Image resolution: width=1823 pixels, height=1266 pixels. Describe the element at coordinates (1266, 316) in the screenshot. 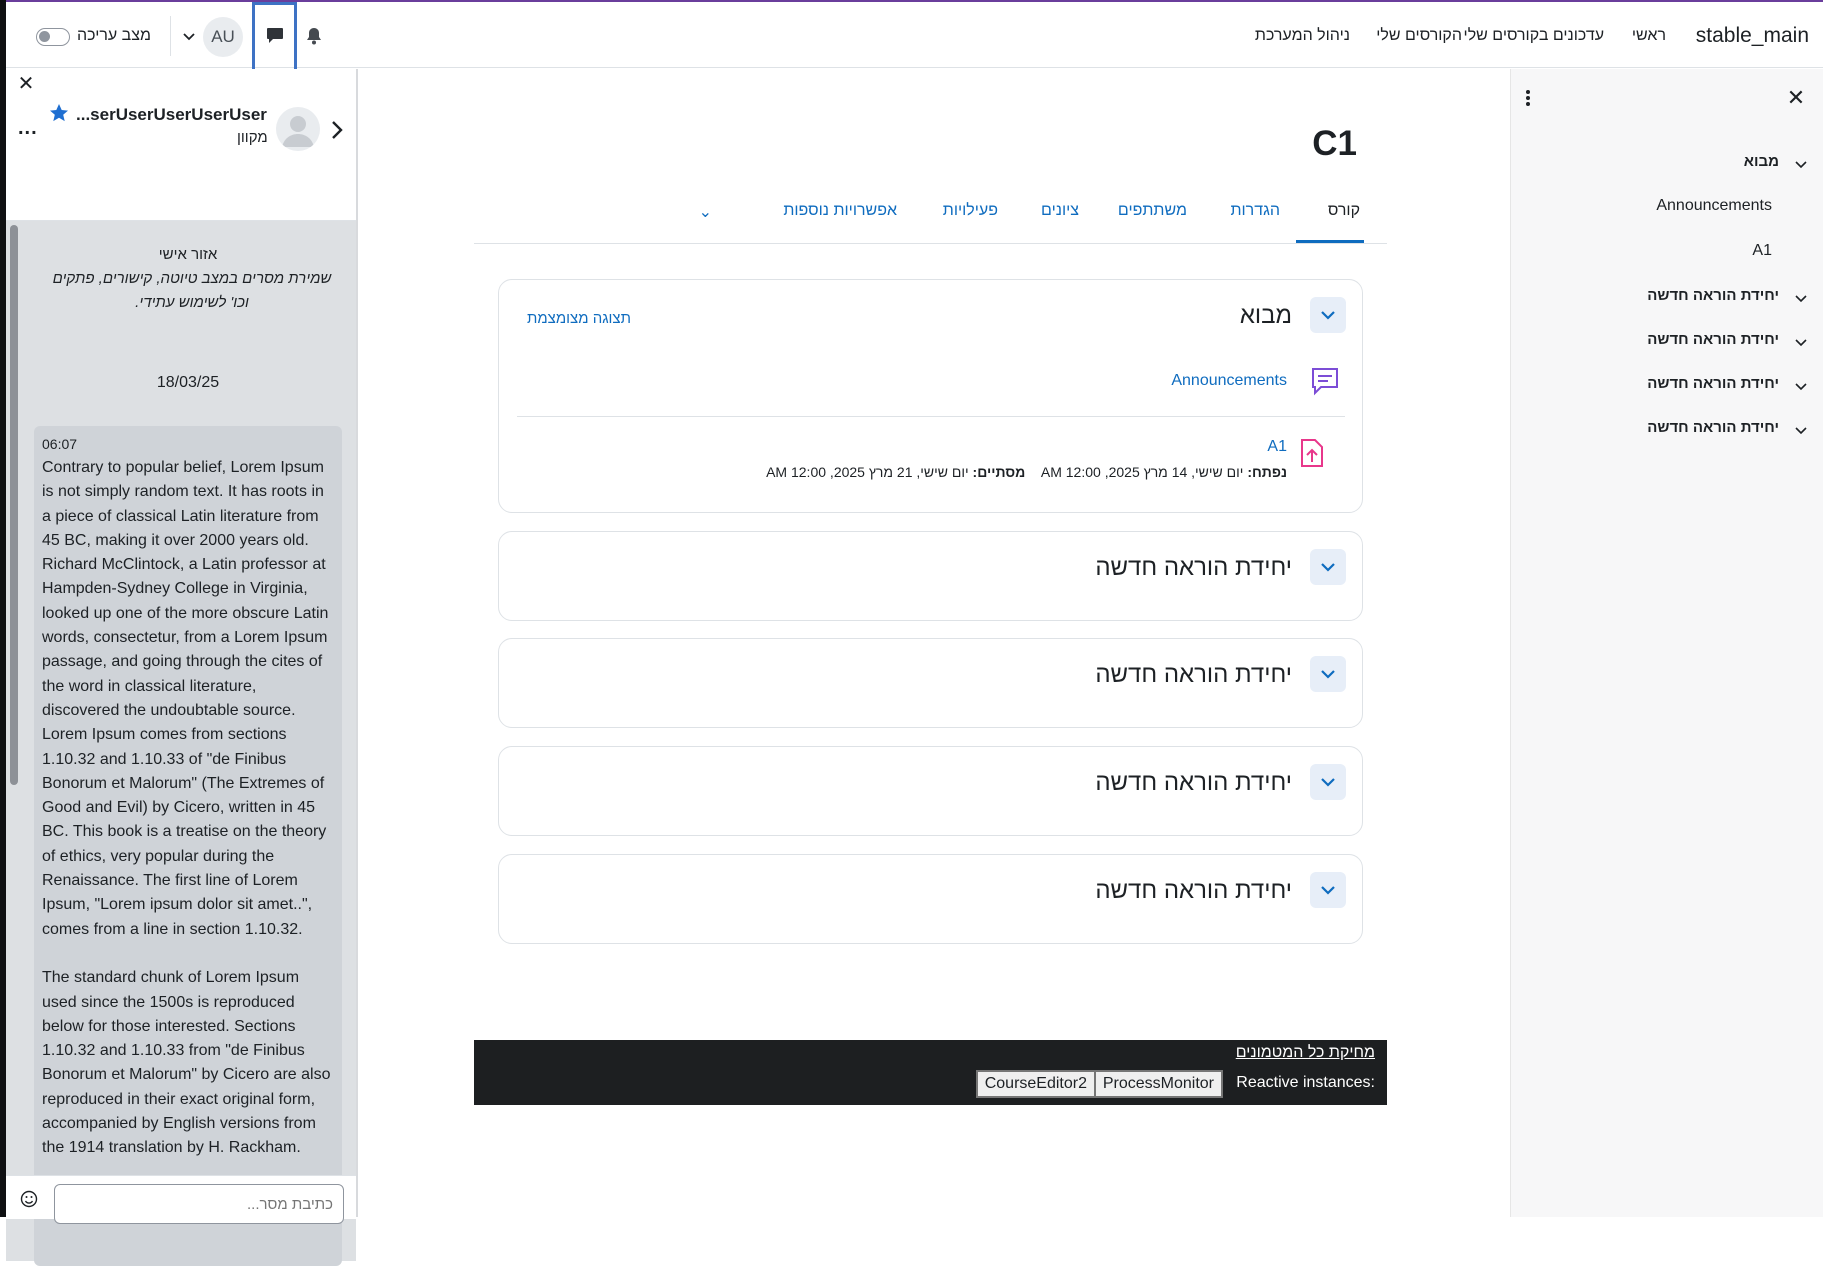

I see `section-title: מבוא` at that location.